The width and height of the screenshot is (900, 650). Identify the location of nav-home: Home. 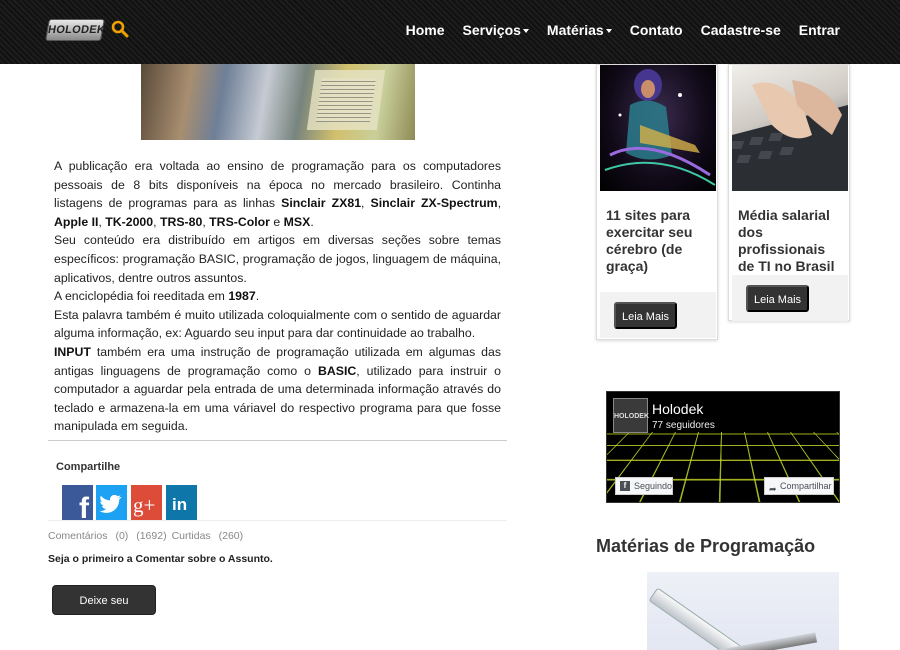
(425, 30).